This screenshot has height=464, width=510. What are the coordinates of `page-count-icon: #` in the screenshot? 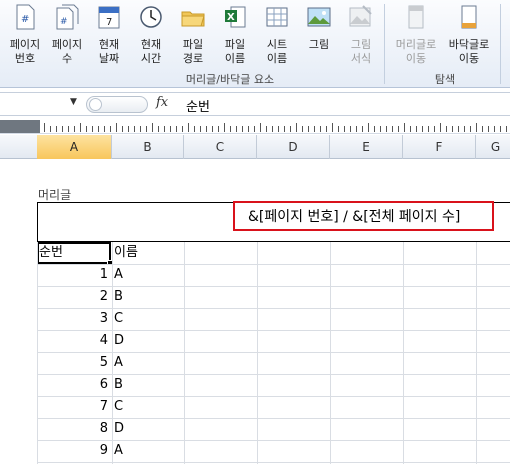 It's located at (67, 17).